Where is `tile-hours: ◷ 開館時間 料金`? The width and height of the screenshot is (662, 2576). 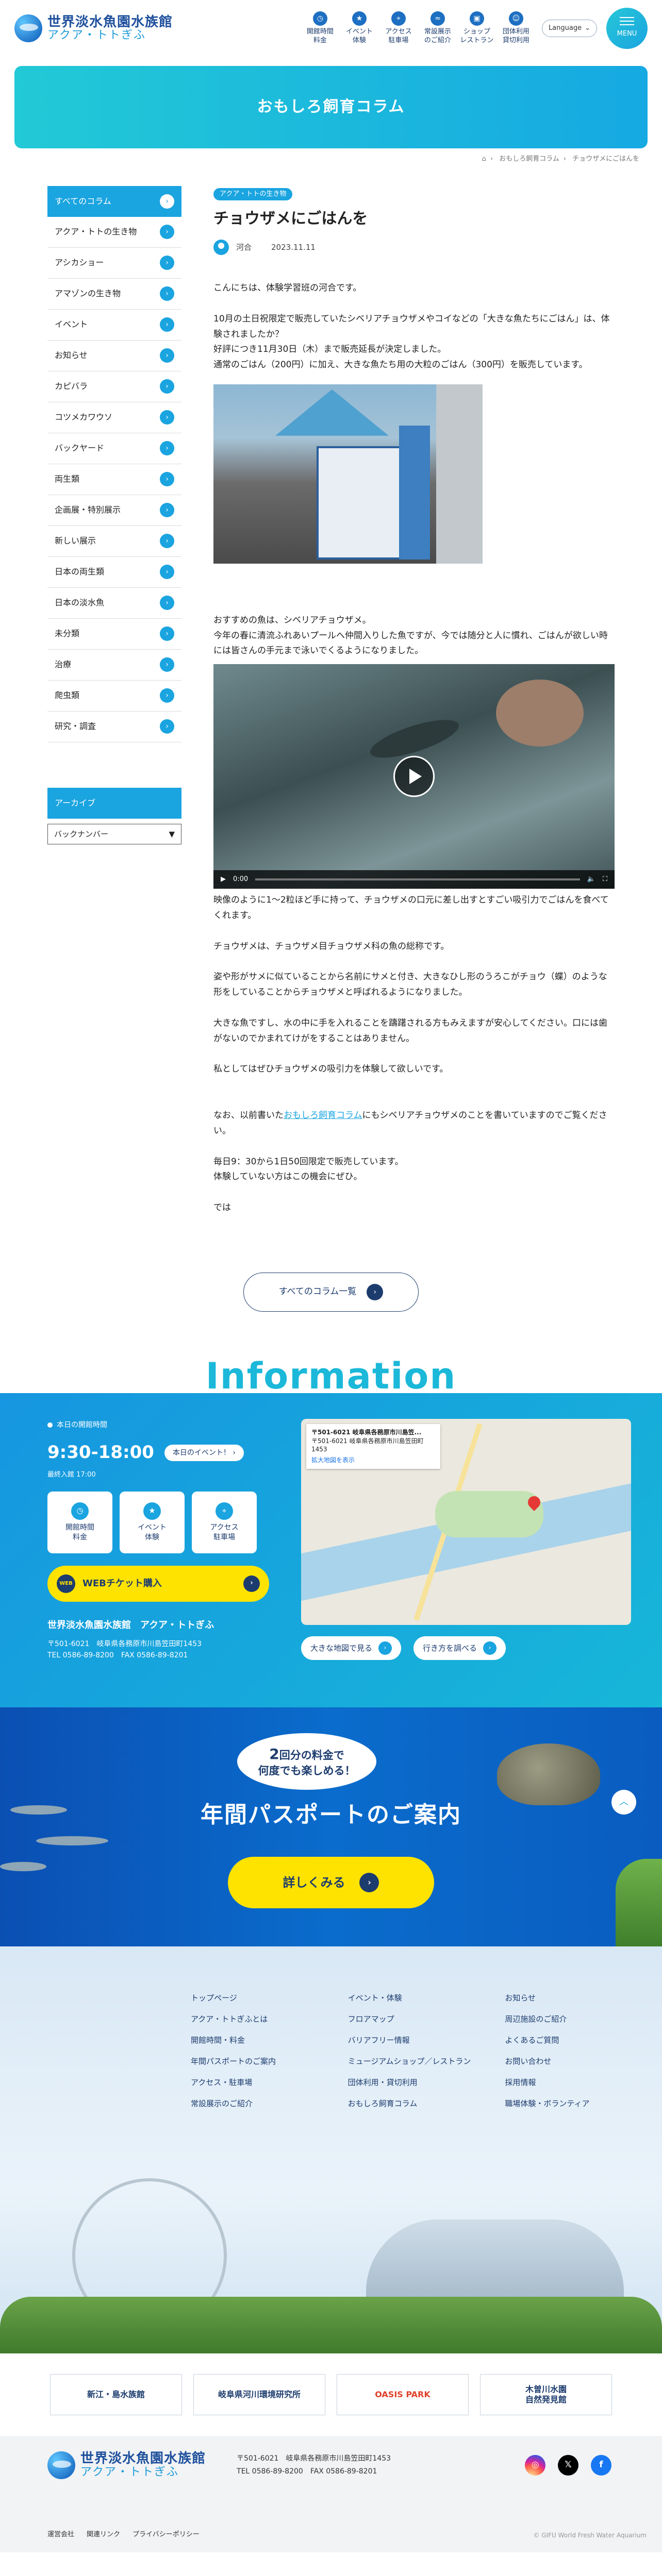
tile-hours: ◷ 開館時間 料金 is located at coordinates (79, 1522).